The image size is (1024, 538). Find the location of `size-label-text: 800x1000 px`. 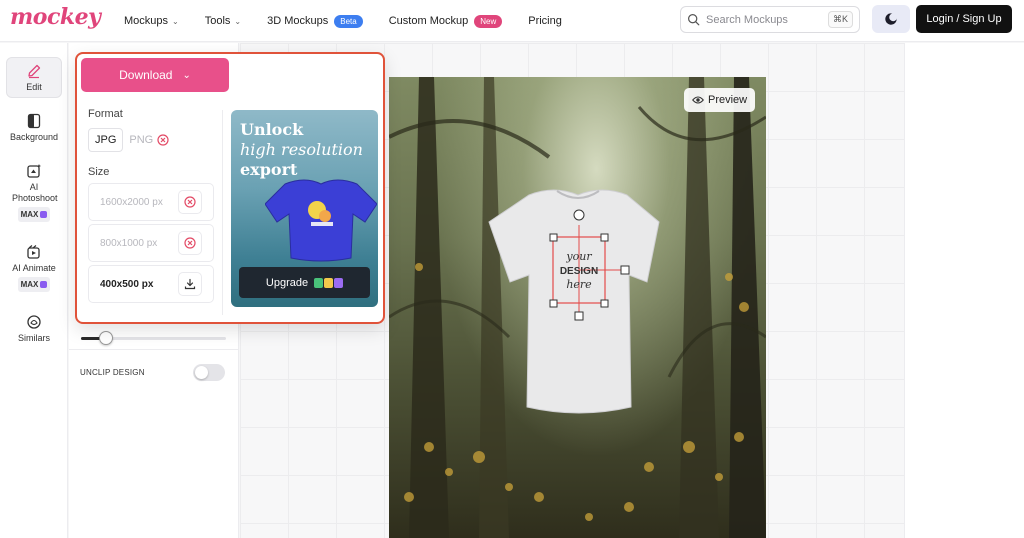

size-label-text: 800x1000 px is located at coordinates (129, 243).